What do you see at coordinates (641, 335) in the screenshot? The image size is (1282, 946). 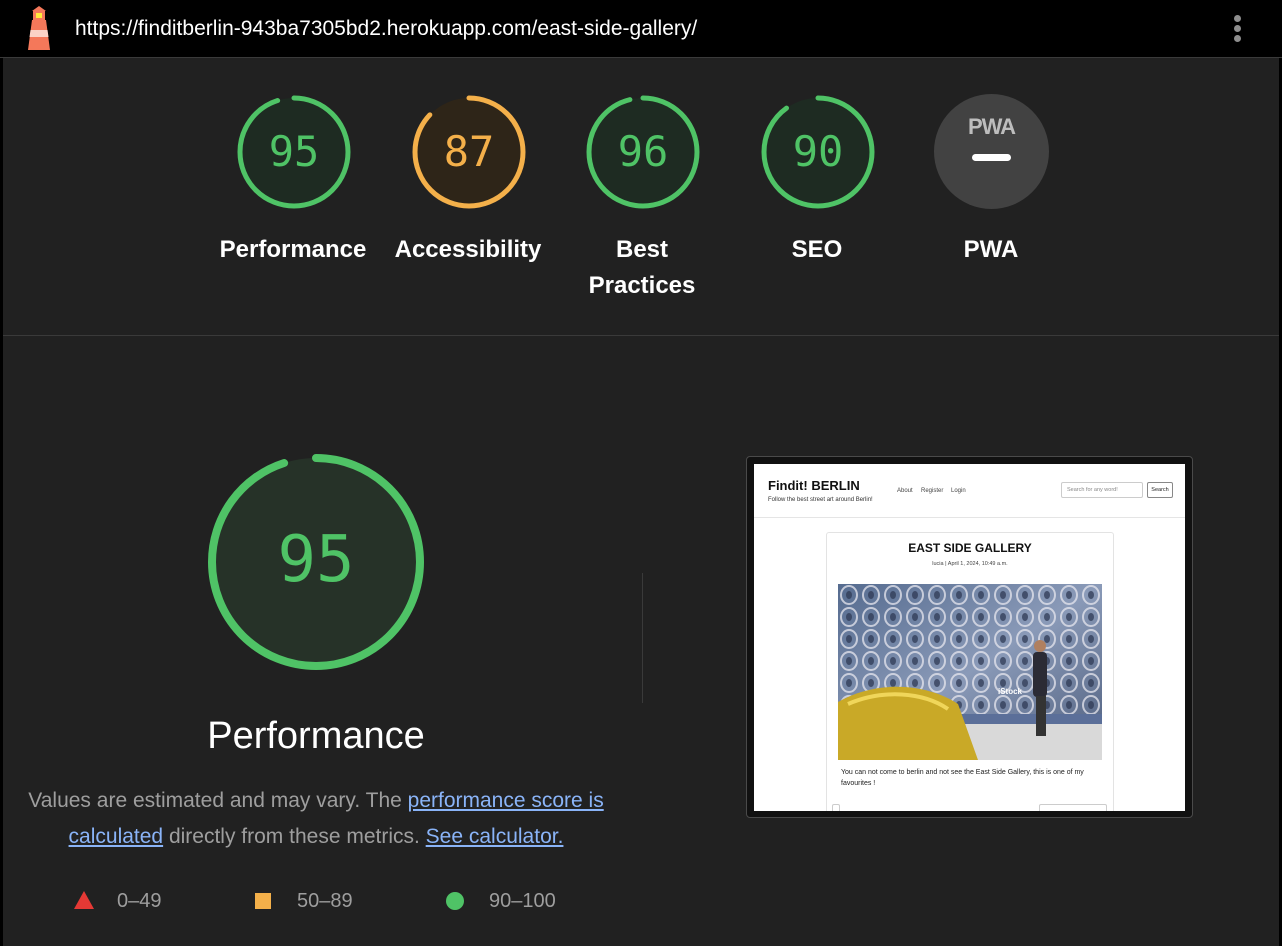 I see `section-divider` at bounding box center [641, 335].